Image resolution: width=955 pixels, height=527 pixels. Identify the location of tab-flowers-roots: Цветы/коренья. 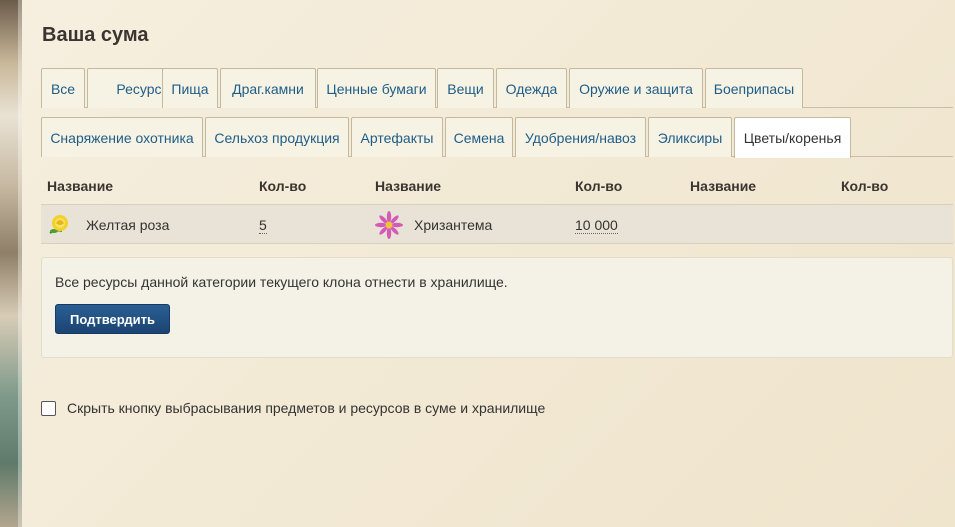
(792, 137).